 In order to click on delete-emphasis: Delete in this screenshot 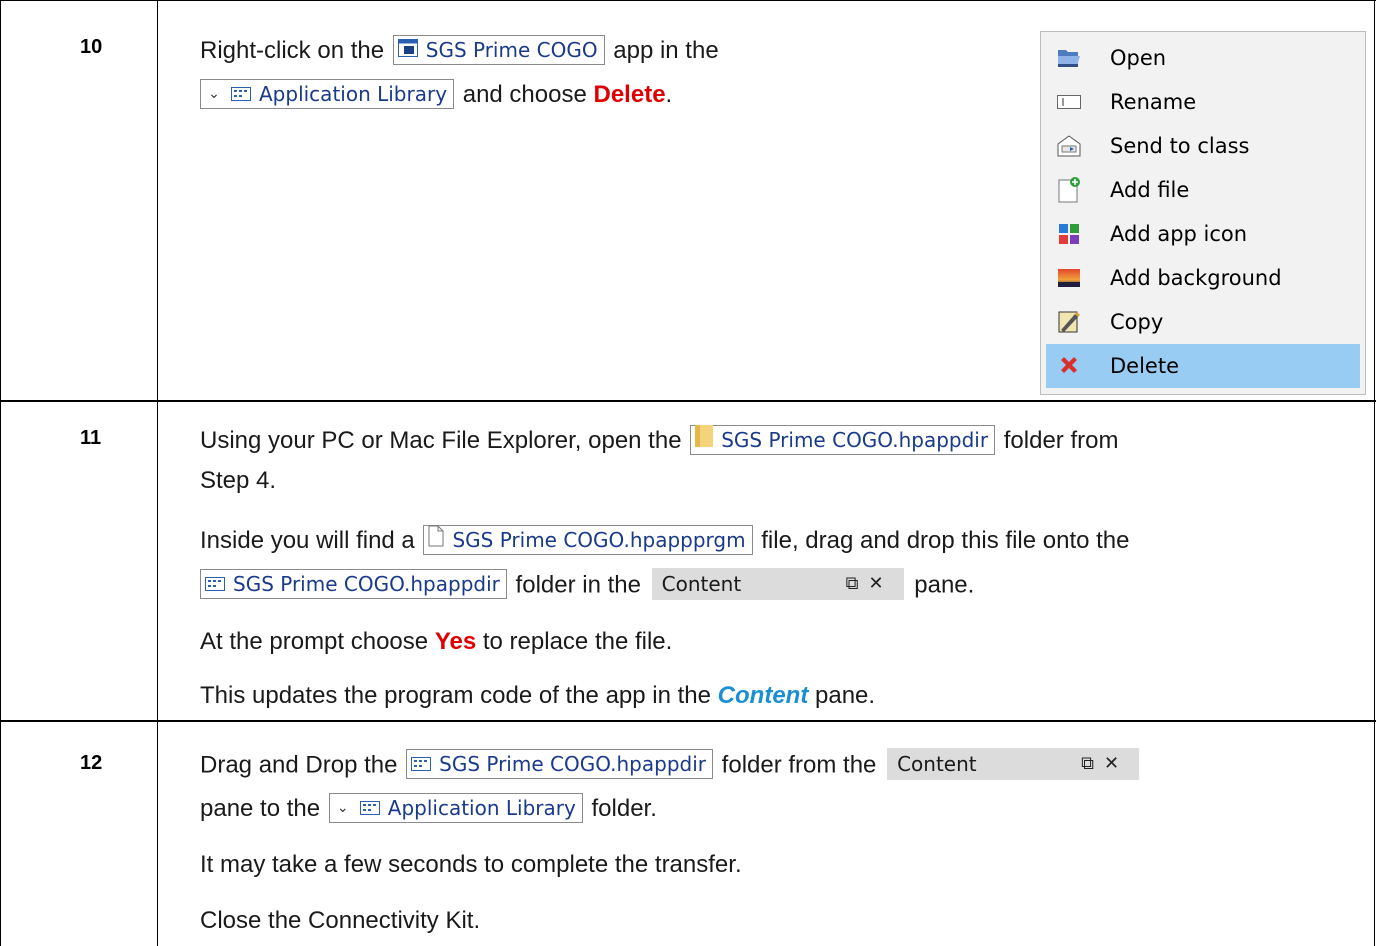, I will do `click(629, 94)`.